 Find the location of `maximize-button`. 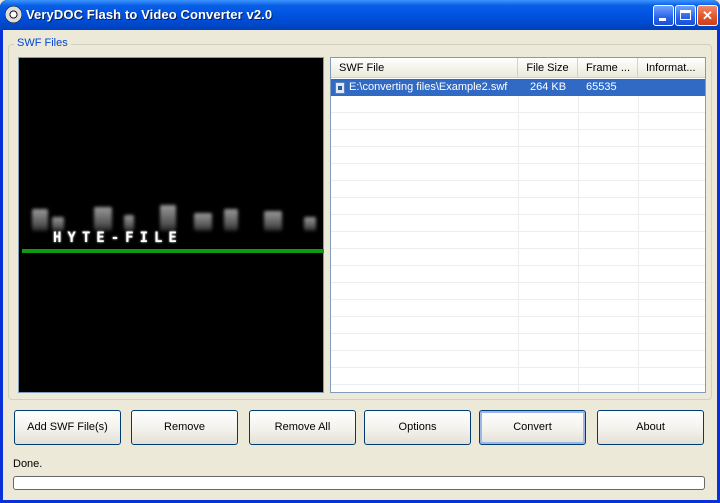

maximize-button is located at coordinates (685, 15).